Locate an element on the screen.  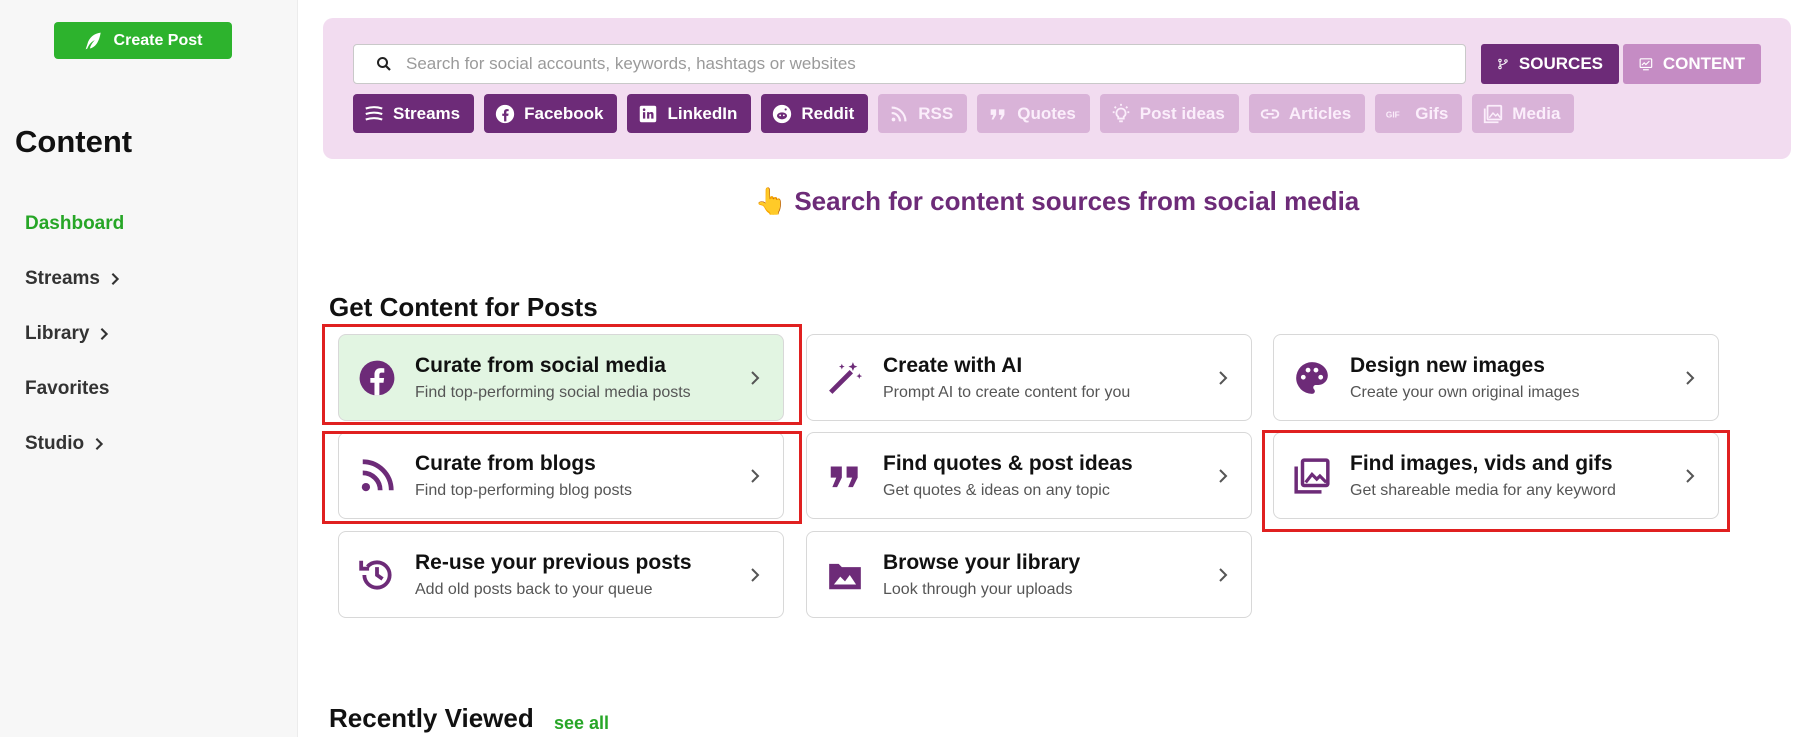
card-subtitle: Add old posts back to your queue is located at coordinates (534, 589).